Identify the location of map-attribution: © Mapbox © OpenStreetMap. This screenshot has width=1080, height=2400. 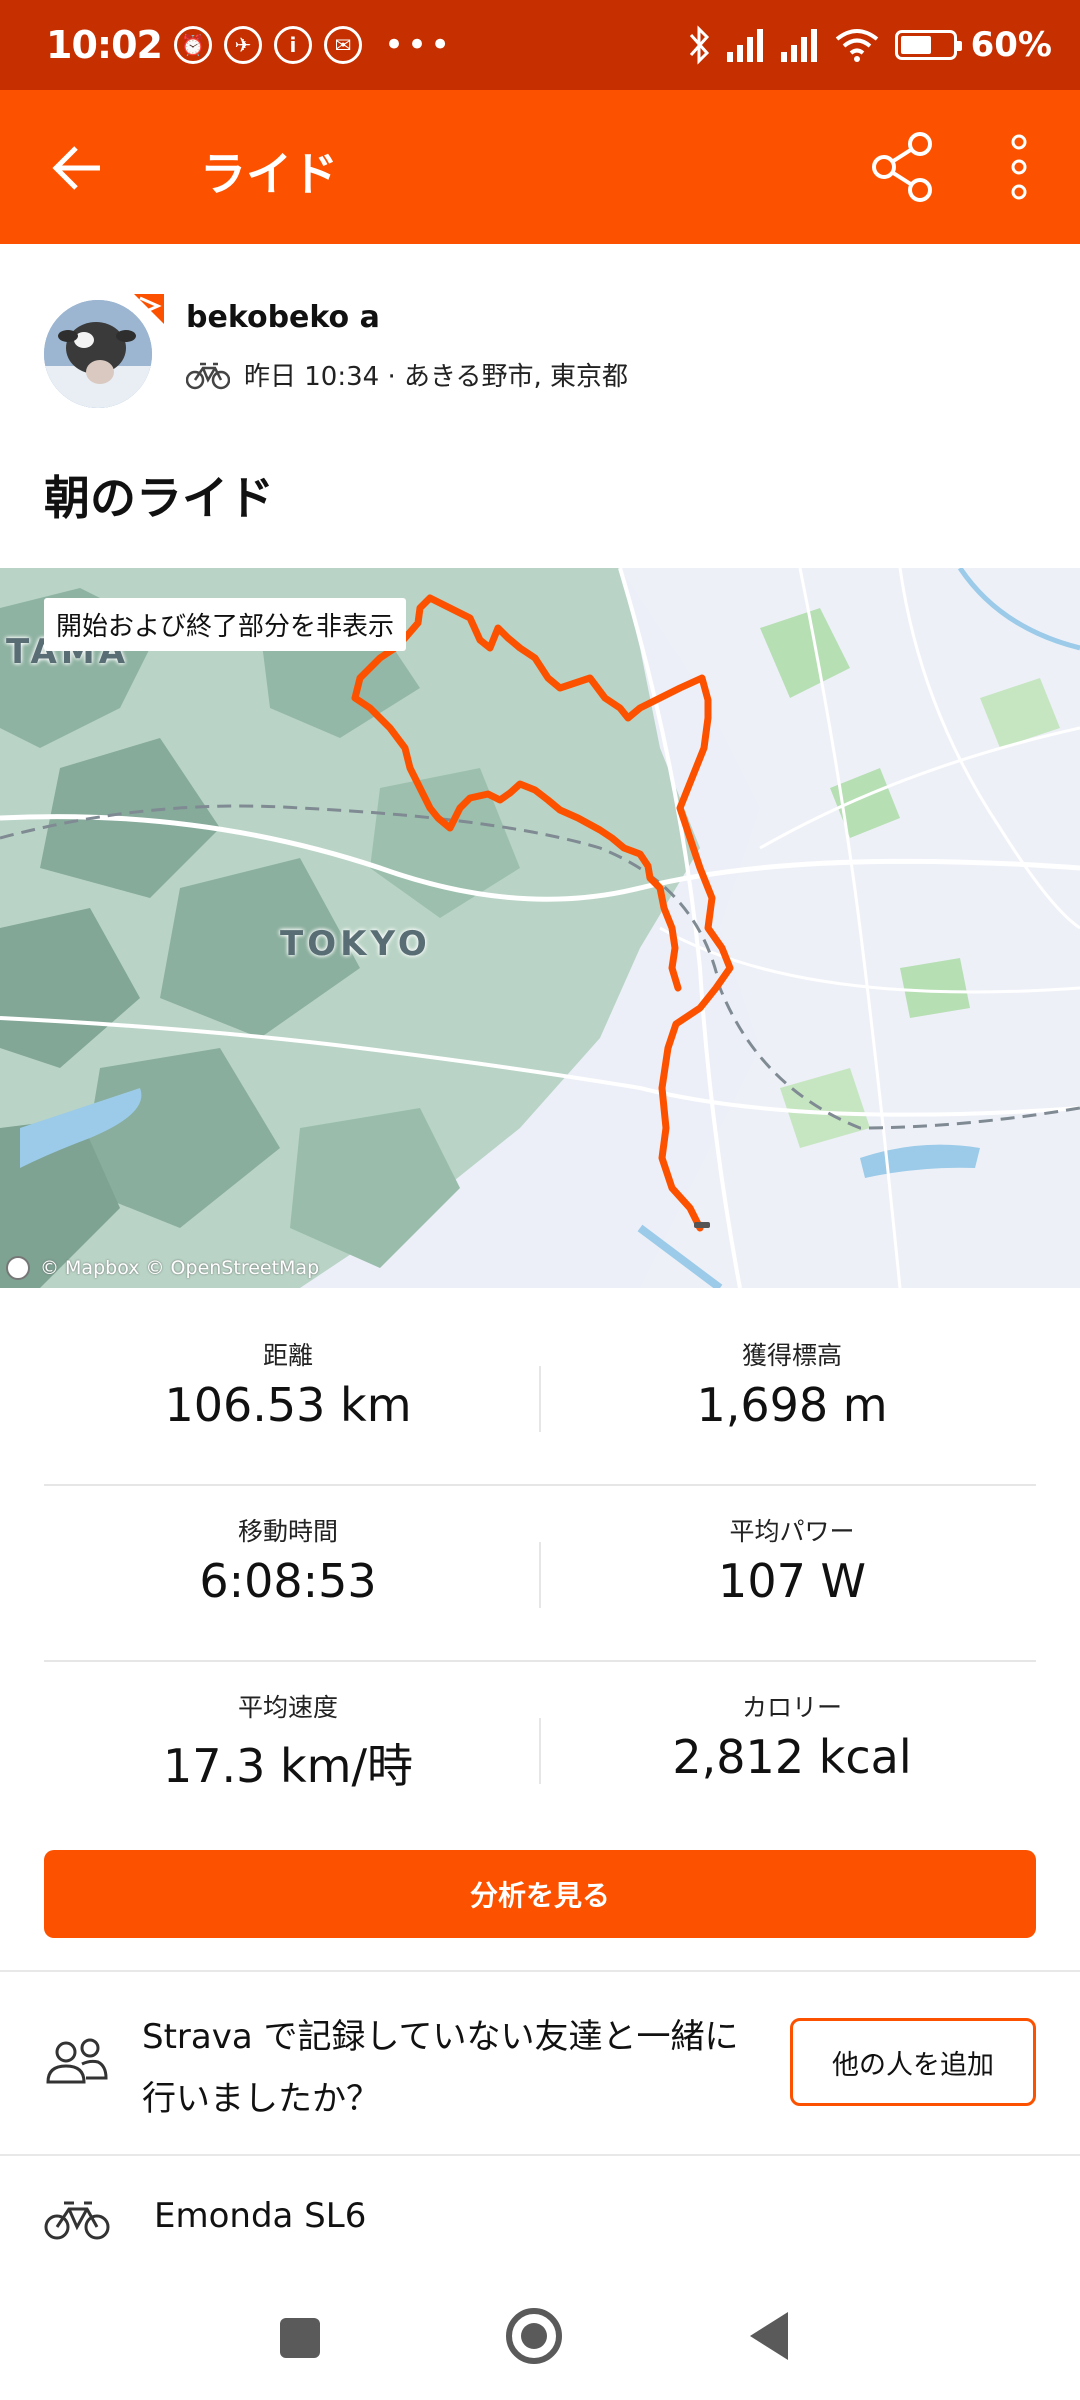
(162, 1268).